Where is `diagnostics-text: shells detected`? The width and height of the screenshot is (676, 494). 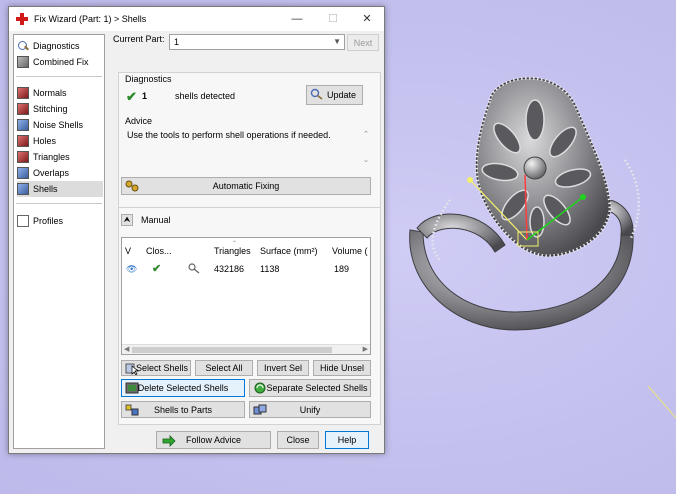
diagnostics-text: shells detected is located at coordinates (205, 96).